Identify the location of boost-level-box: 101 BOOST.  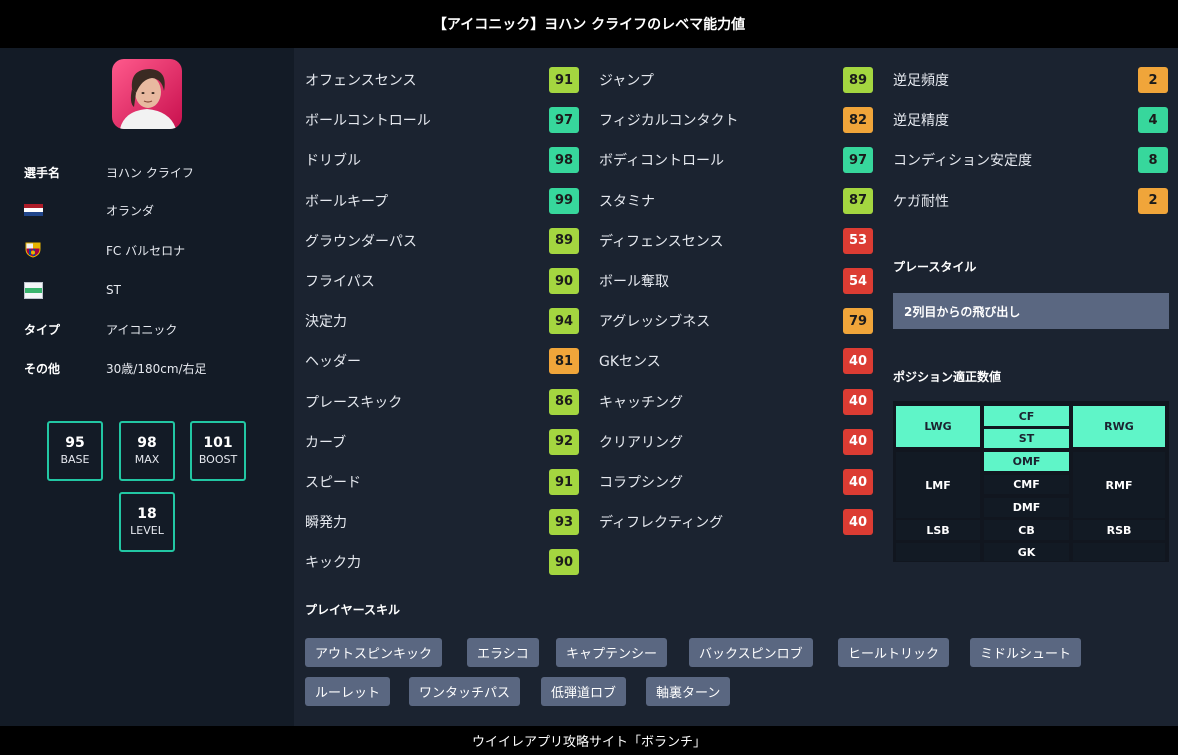
(218, 451).